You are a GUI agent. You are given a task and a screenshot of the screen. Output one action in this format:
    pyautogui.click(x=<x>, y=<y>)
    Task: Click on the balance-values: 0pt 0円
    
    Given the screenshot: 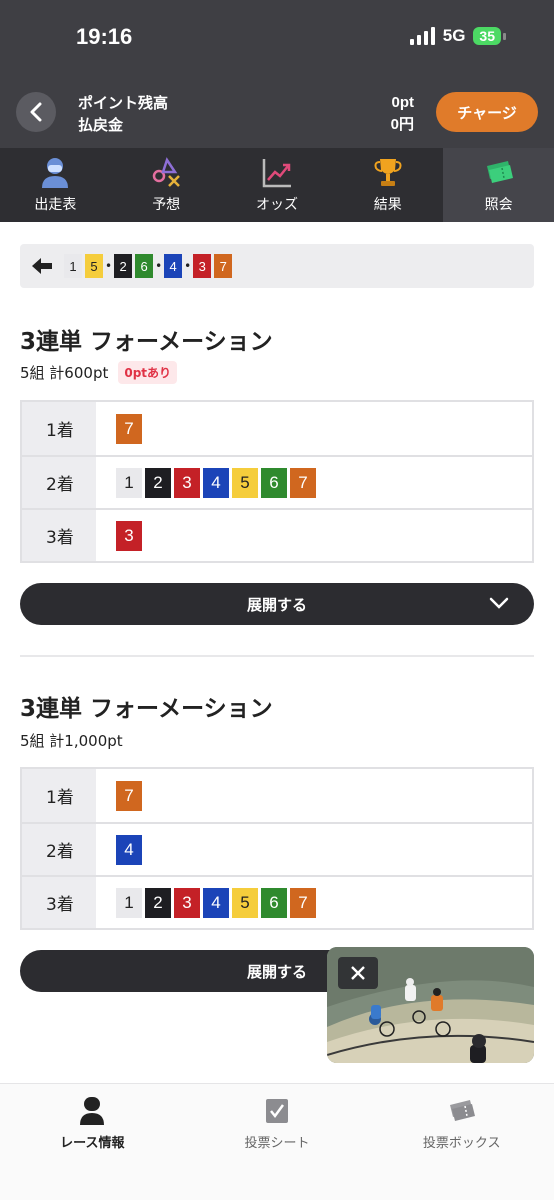 What is the action you would take?
    pyautogui.click(x=402, y=114)
    